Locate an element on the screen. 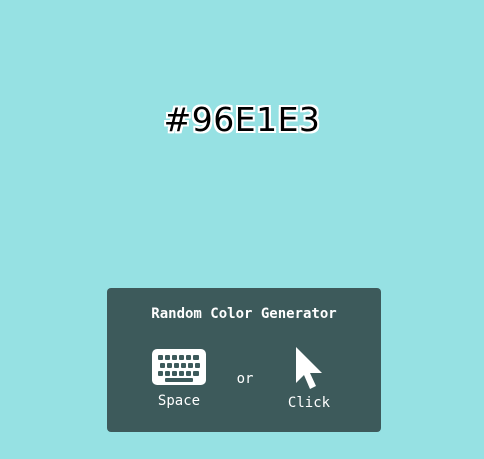 The width and height of the screenshot is (484, 459). mouse-pointer-icon is located at coordinates (309, 369).